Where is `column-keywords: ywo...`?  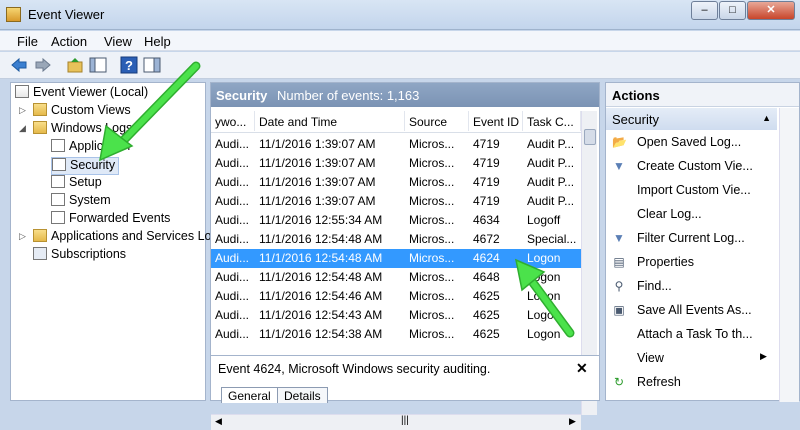
column-keywords: ywo... is located at coordinates (233, 121).